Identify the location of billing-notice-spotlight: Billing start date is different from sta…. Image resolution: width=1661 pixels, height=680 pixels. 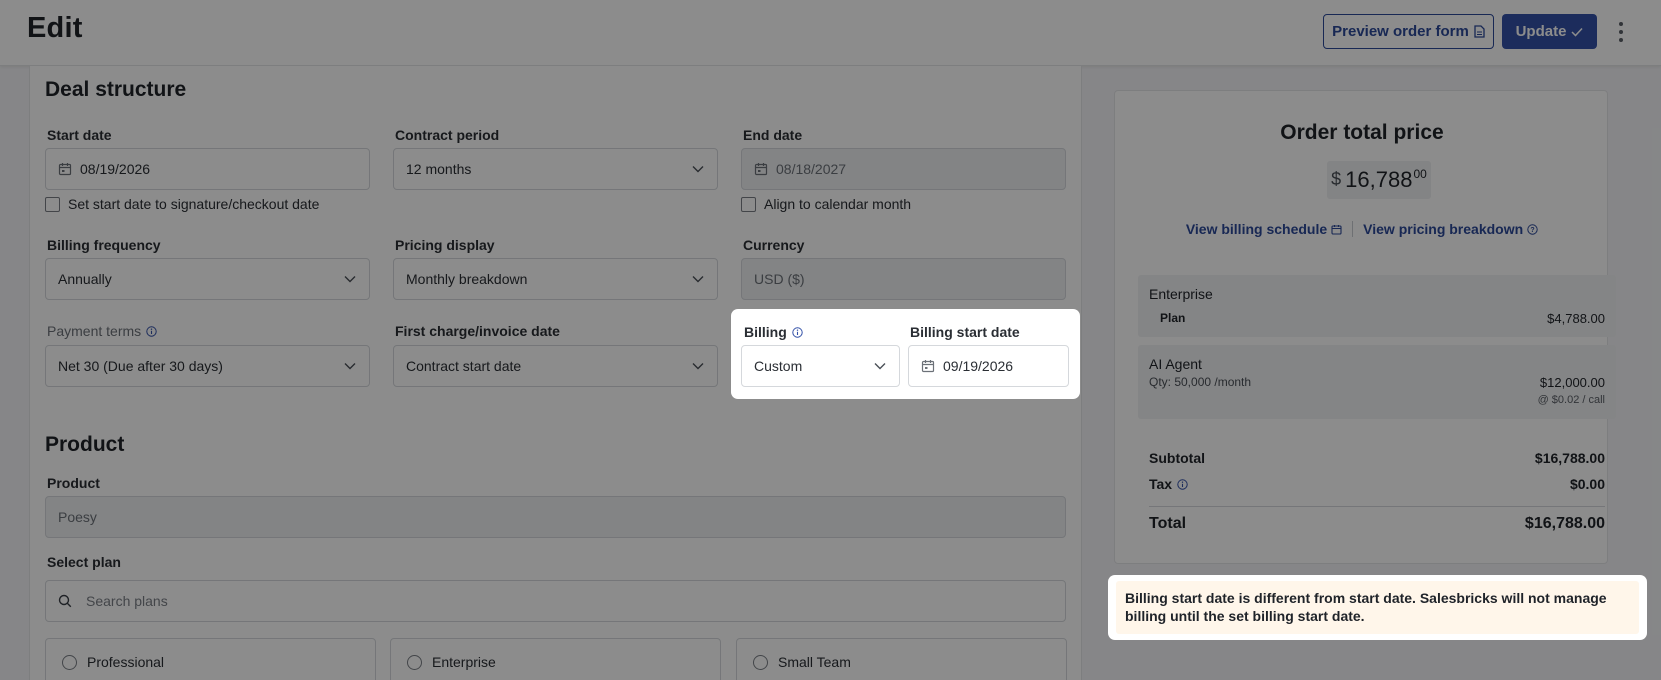
(1377, 607).